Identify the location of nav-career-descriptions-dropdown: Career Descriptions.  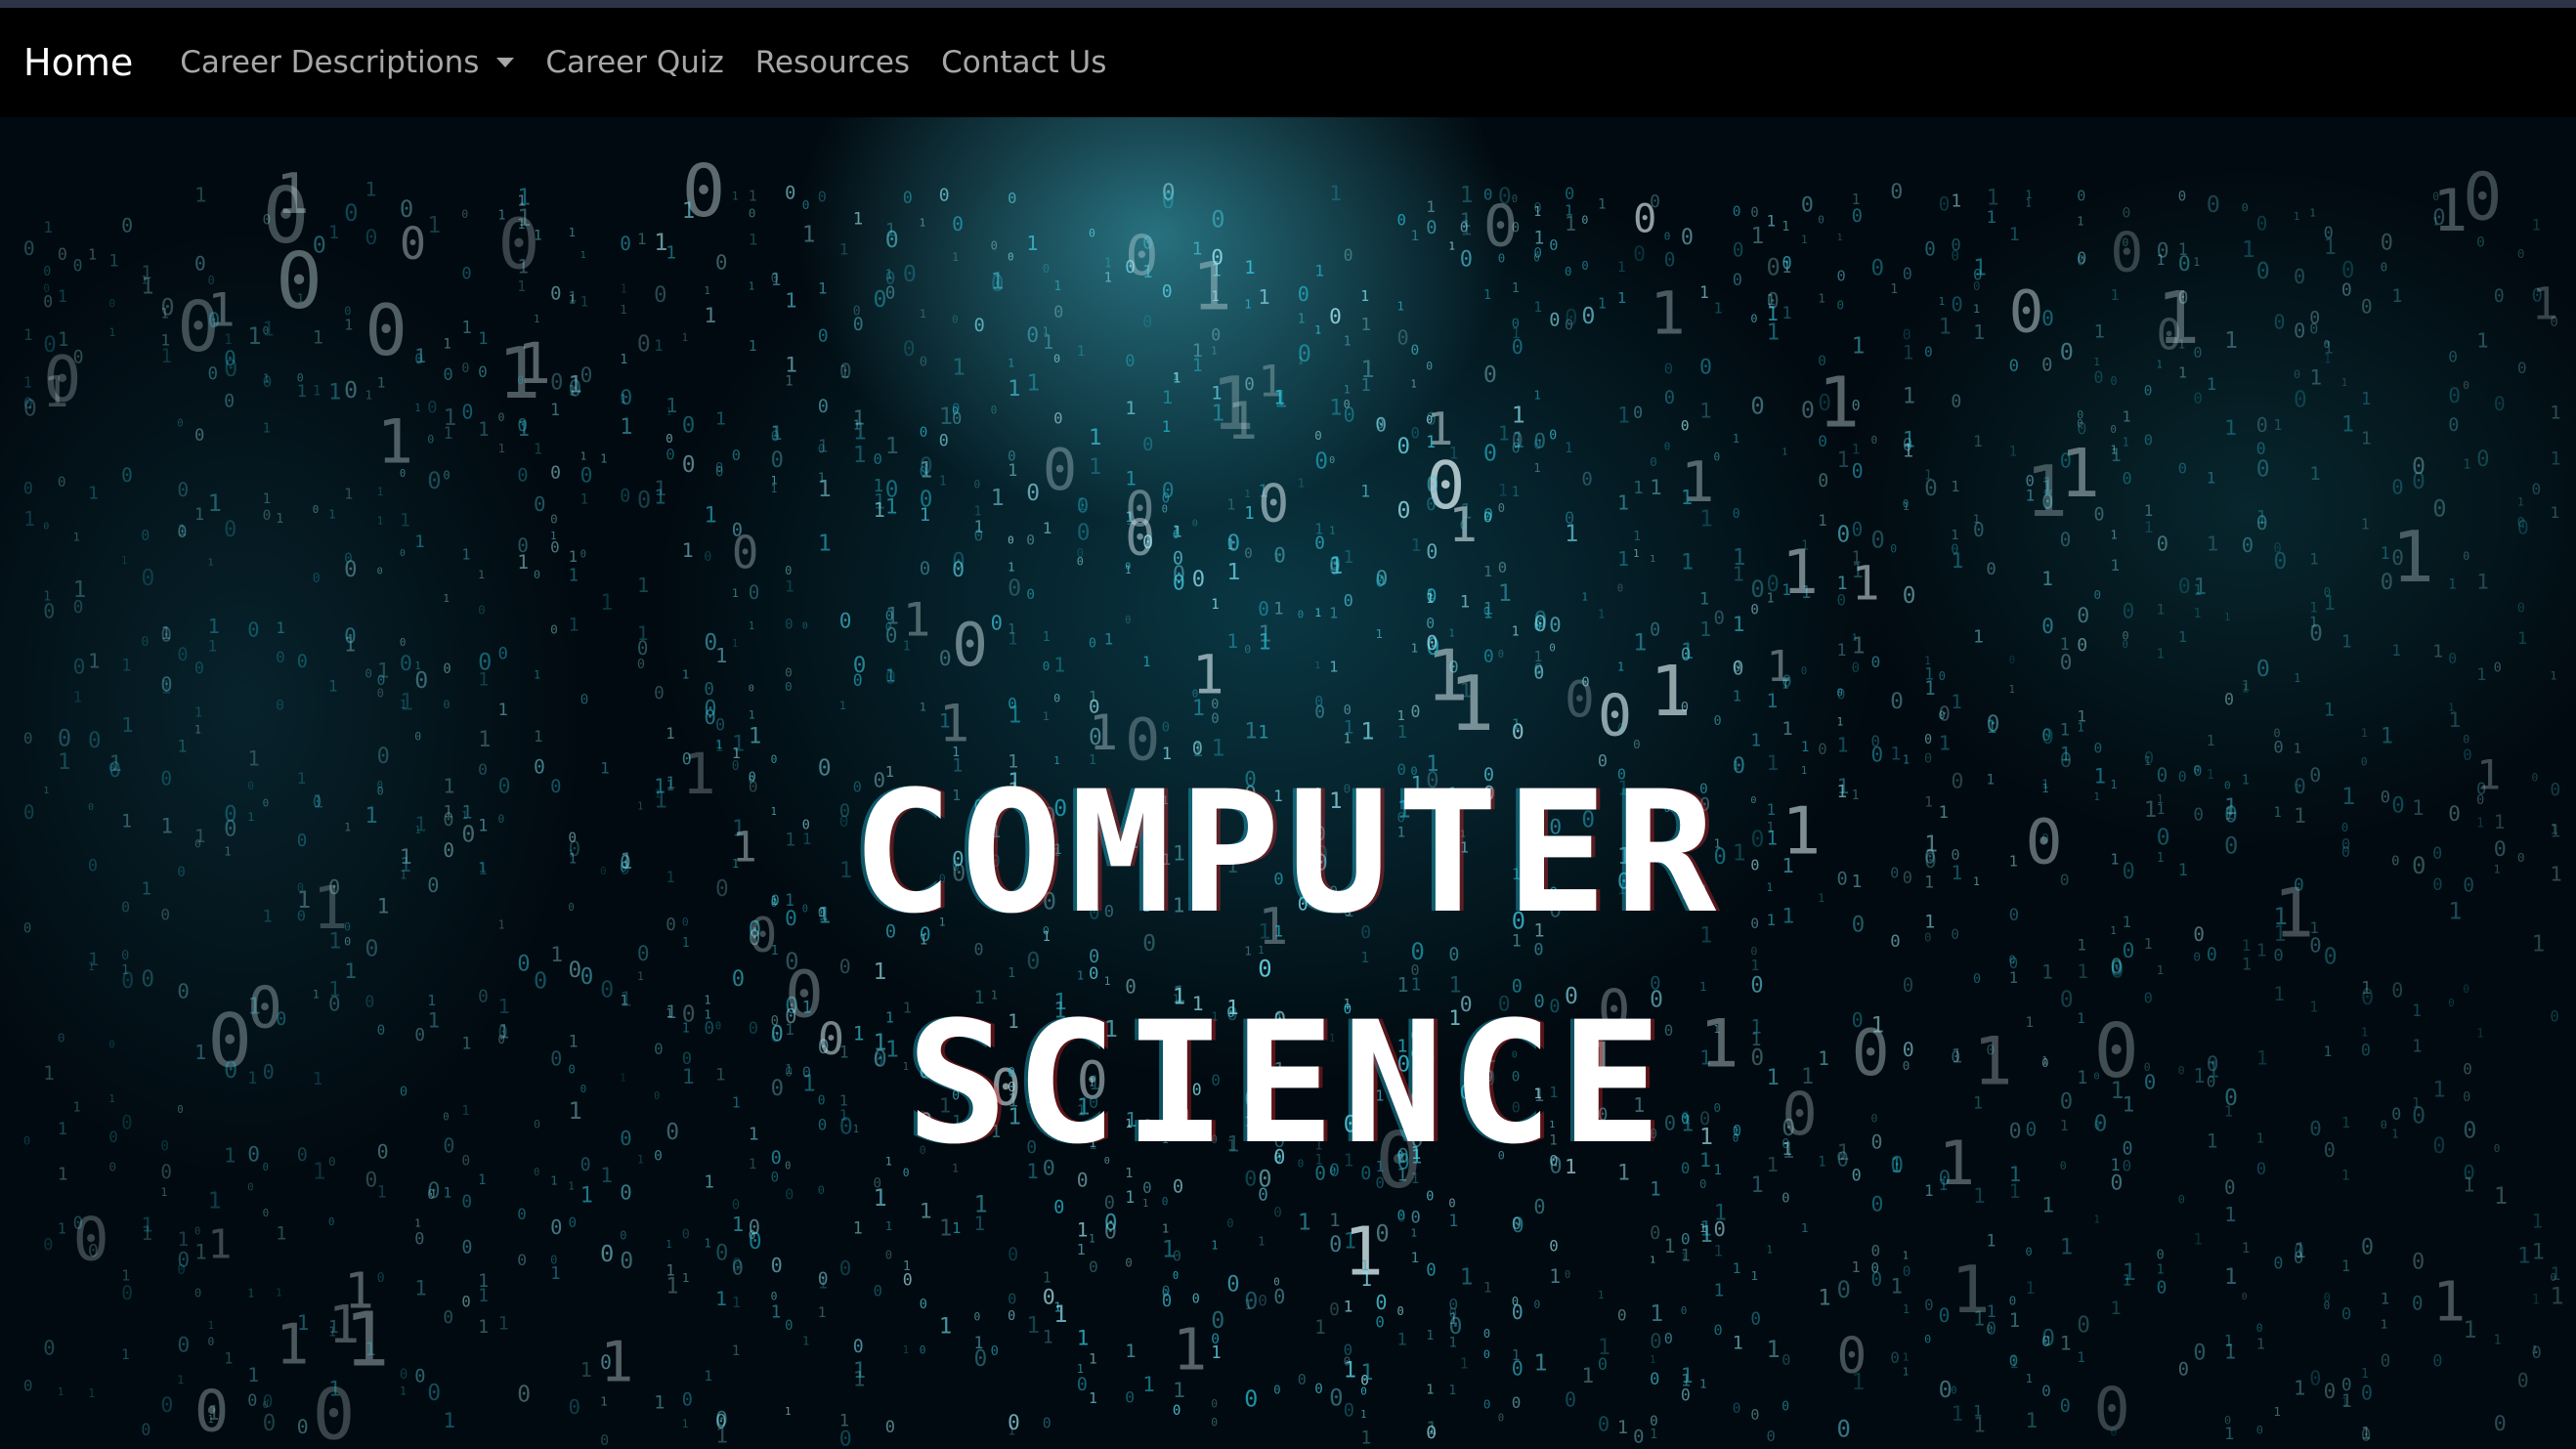
(348, 62).